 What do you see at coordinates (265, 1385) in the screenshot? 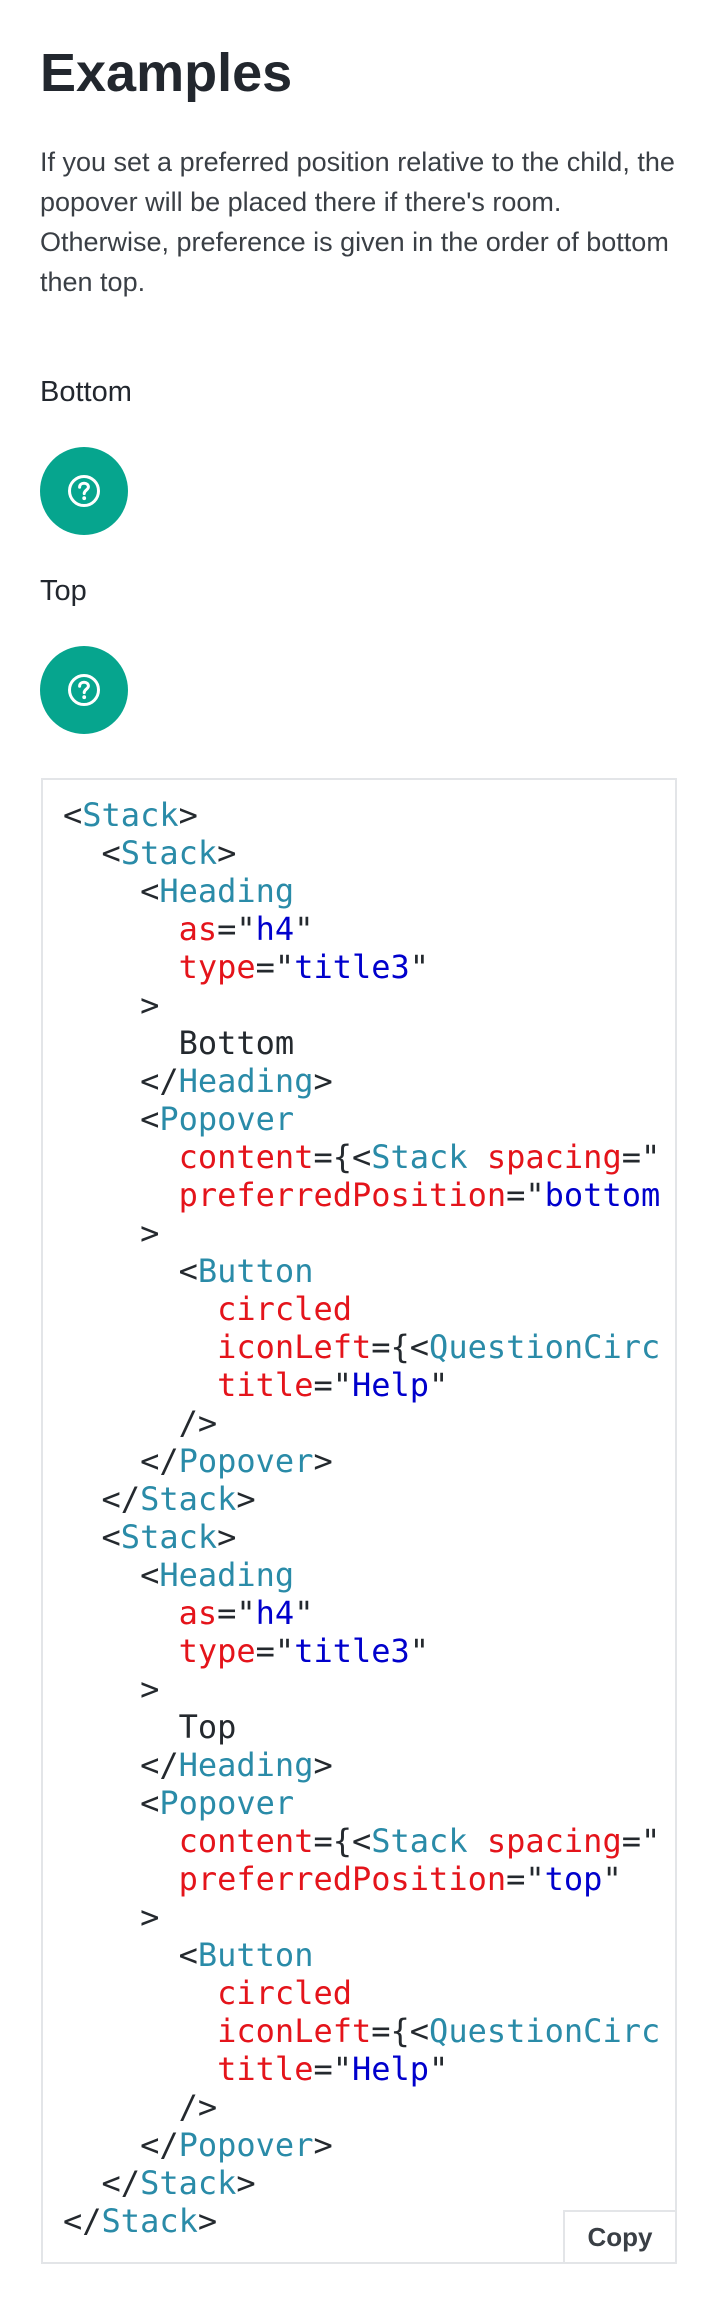
I see `code-token: title` at bounding box center [265, 1385].